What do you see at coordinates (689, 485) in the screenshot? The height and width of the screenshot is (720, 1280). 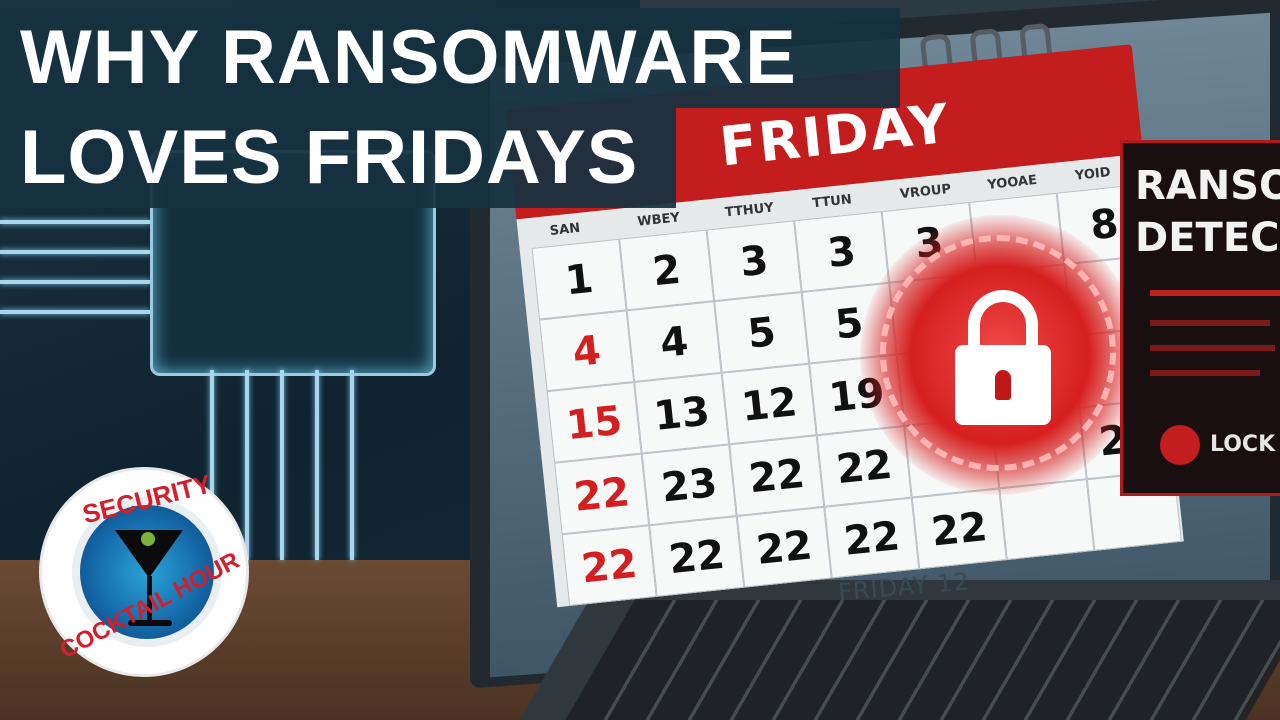 I see `calendar-day-cell: 23` at bounding box center [689, 485].